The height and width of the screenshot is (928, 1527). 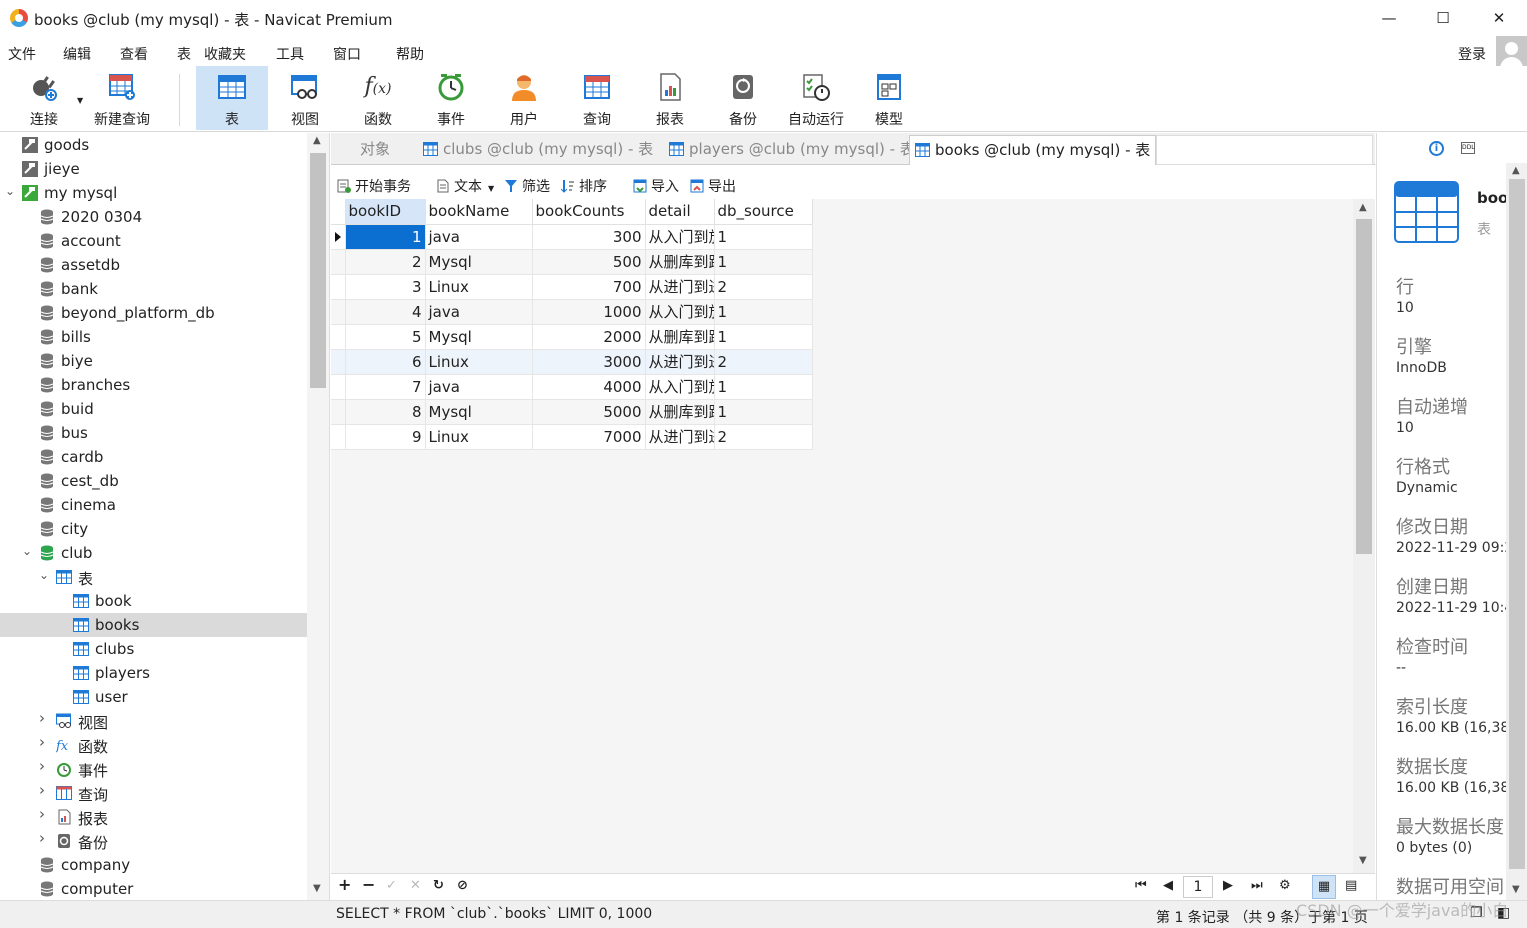 What do you see at coordinates (743, 98) in the screenshot?
I see `toolbar-backup-button: 备份` at bounding box center [743, 98].